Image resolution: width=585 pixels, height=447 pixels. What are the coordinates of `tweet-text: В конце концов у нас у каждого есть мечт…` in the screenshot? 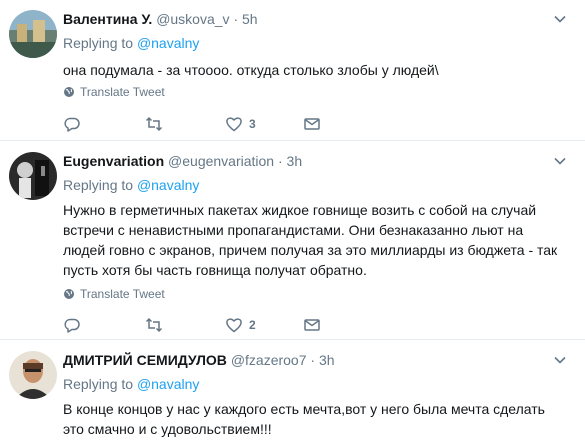 It's located at (304, 419).